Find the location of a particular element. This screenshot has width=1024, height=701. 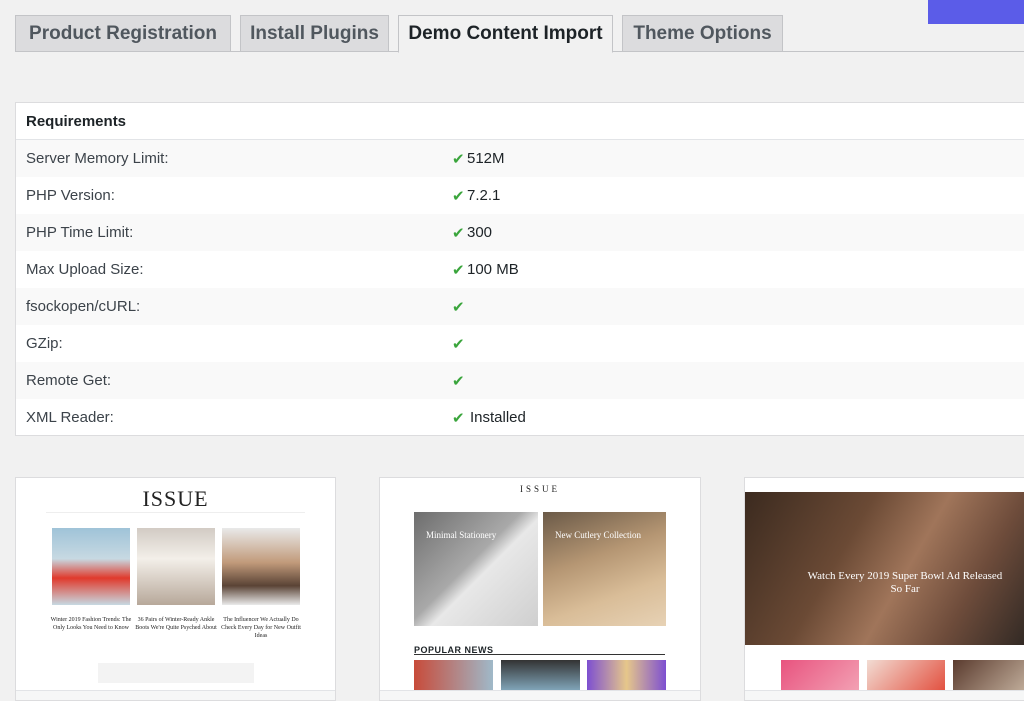

requirement-value: ✔ 512M is located at coordinates (478, 159).